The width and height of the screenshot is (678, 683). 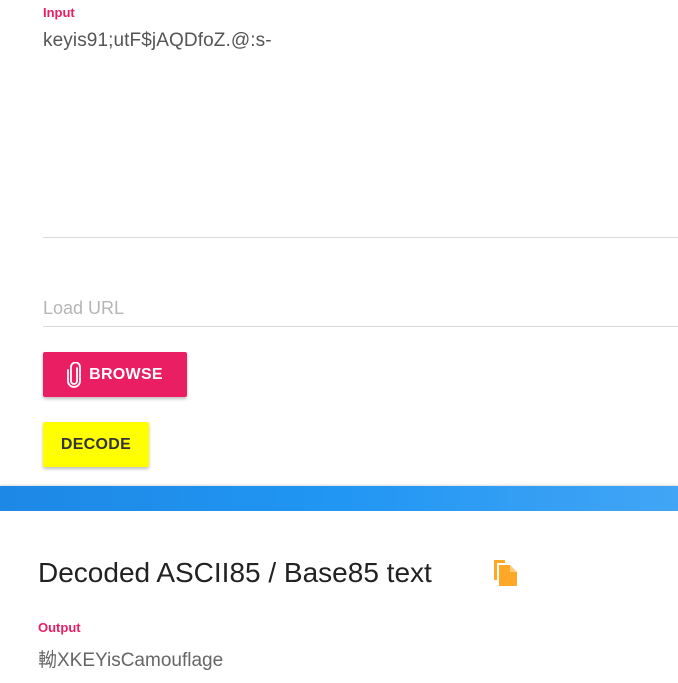 What do you see at coordinates (83, 308) in the screenshot?
I see `load-url-input: Load URL` at bounding box center [83, 308].